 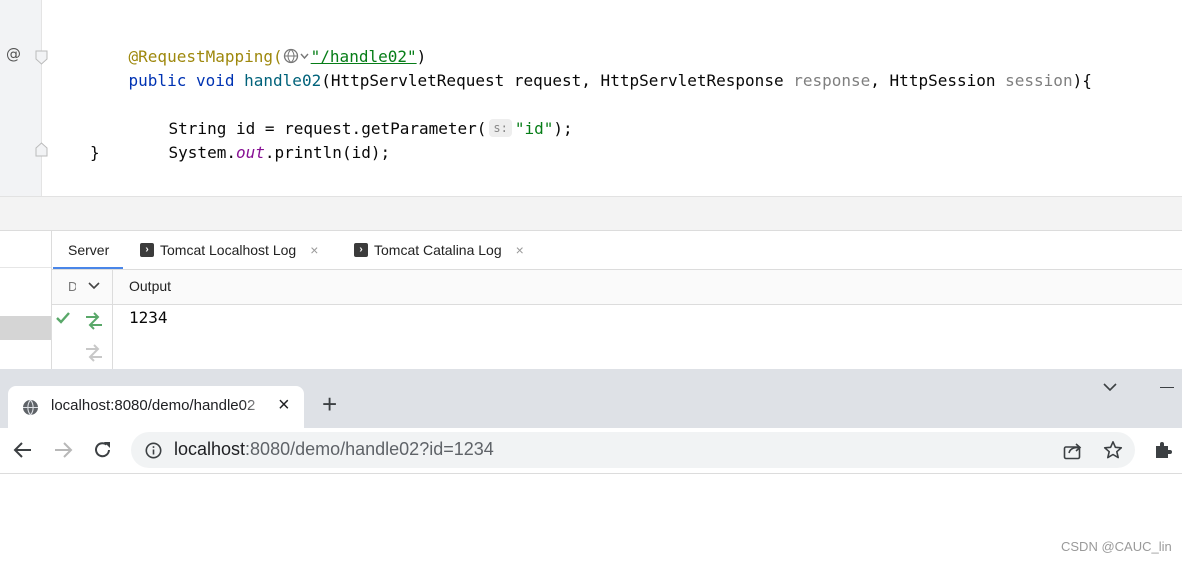 What do you see at coordinates (283, 80) in the screenshot?
I see `method-name: handle02` at bounding box center [283, 80].